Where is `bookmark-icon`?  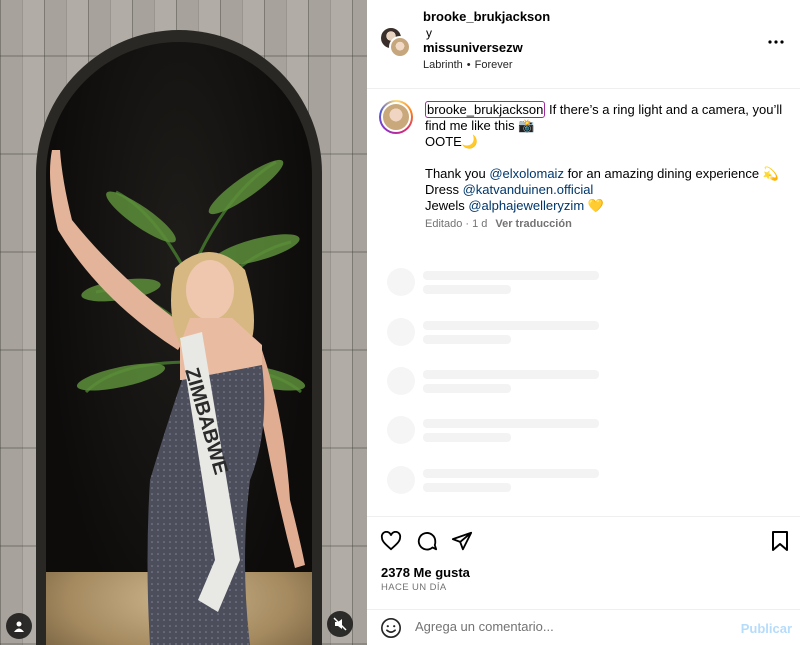
bookmark-icon is located at coordinates (780, 541).